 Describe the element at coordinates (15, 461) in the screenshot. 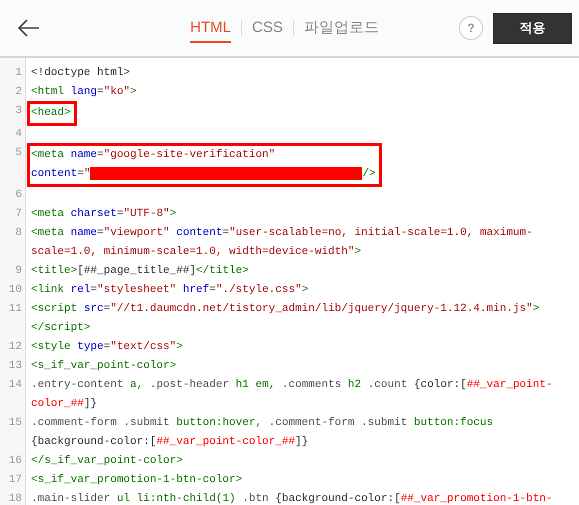

I see `line-number: 16` at that location.